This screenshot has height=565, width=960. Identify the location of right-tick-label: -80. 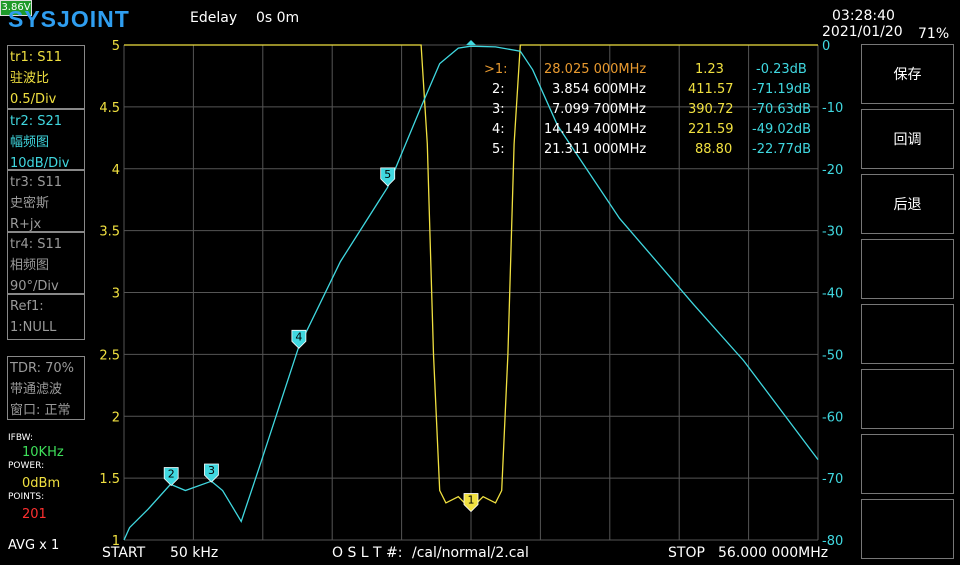
(832, 541).